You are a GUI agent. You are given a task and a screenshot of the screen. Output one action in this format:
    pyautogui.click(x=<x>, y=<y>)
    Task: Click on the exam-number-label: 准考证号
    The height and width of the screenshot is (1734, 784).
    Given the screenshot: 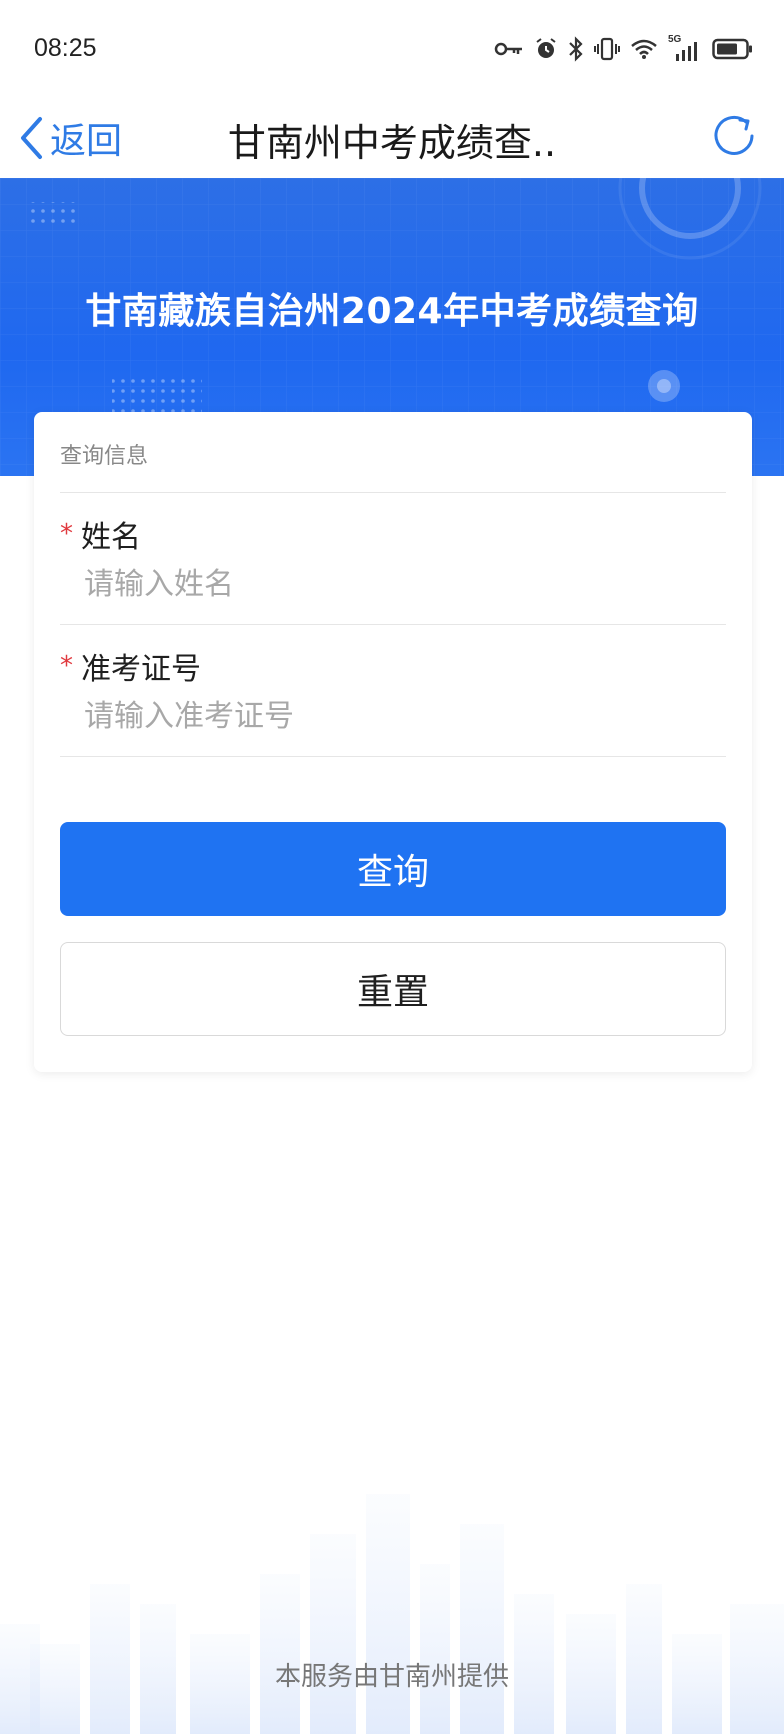 What is the action you would take?
    pyautogui.click(x=141, y=669)
    